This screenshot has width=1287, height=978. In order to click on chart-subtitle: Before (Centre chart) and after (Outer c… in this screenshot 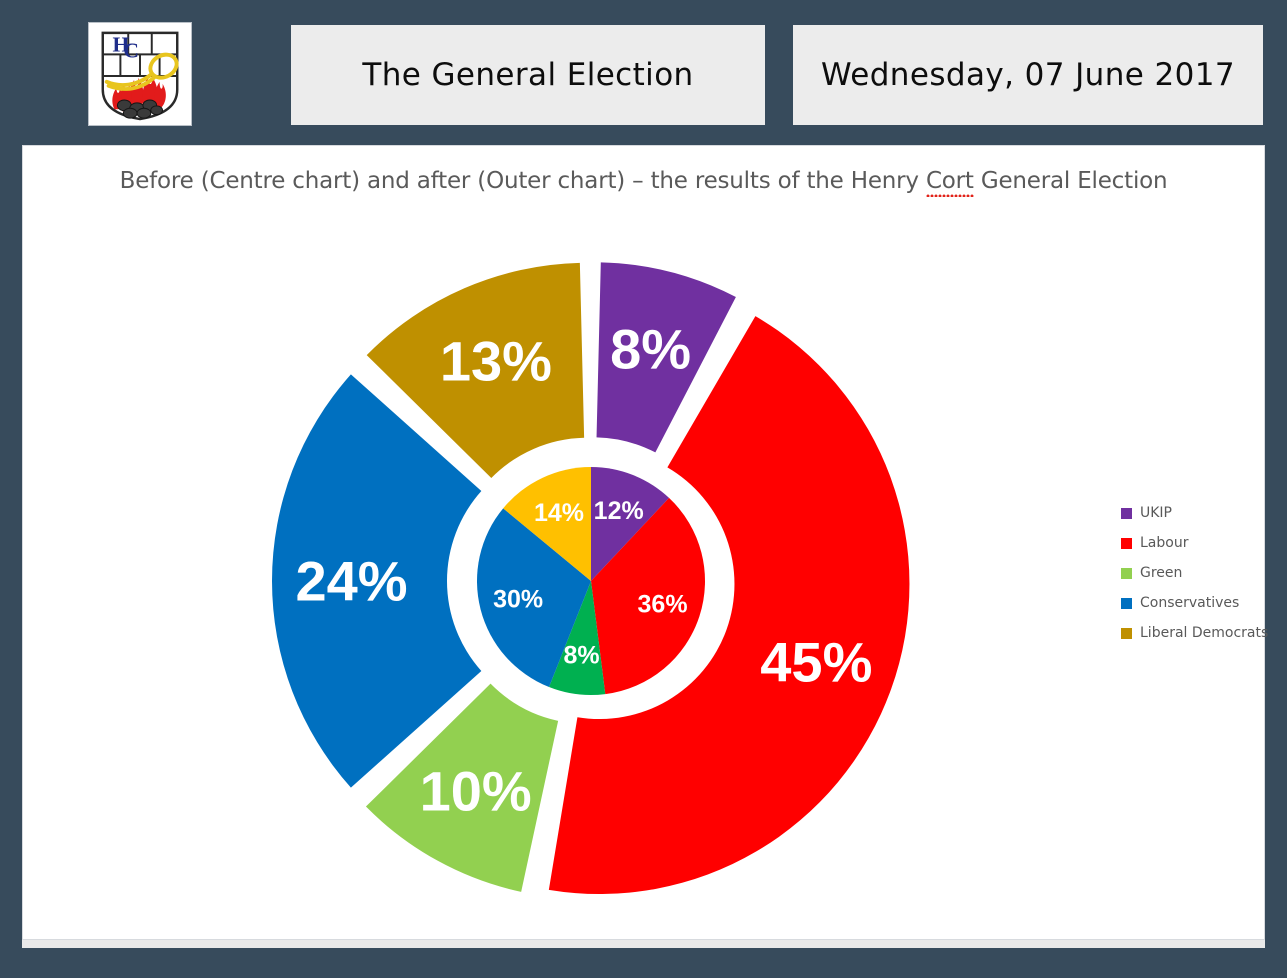, I will do `click(643, 182)`.